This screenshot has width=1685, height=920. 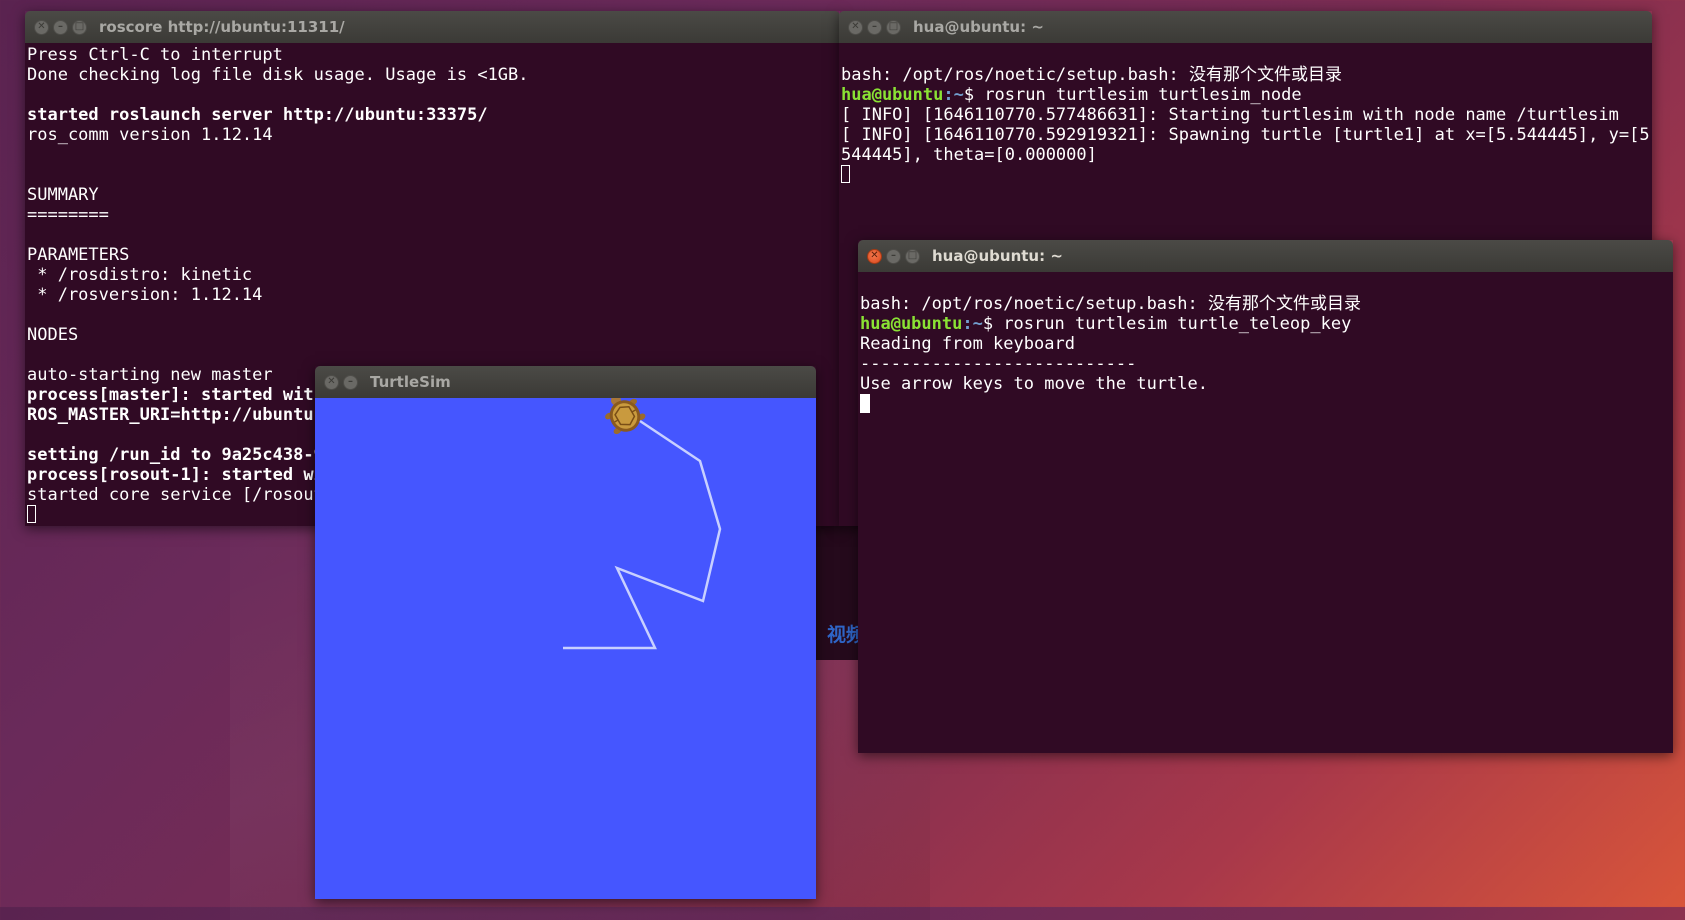 What do you see at coordinates (625, 416) in the screenshot?
I see `turtle-icon` at bounding box center [625, 416].